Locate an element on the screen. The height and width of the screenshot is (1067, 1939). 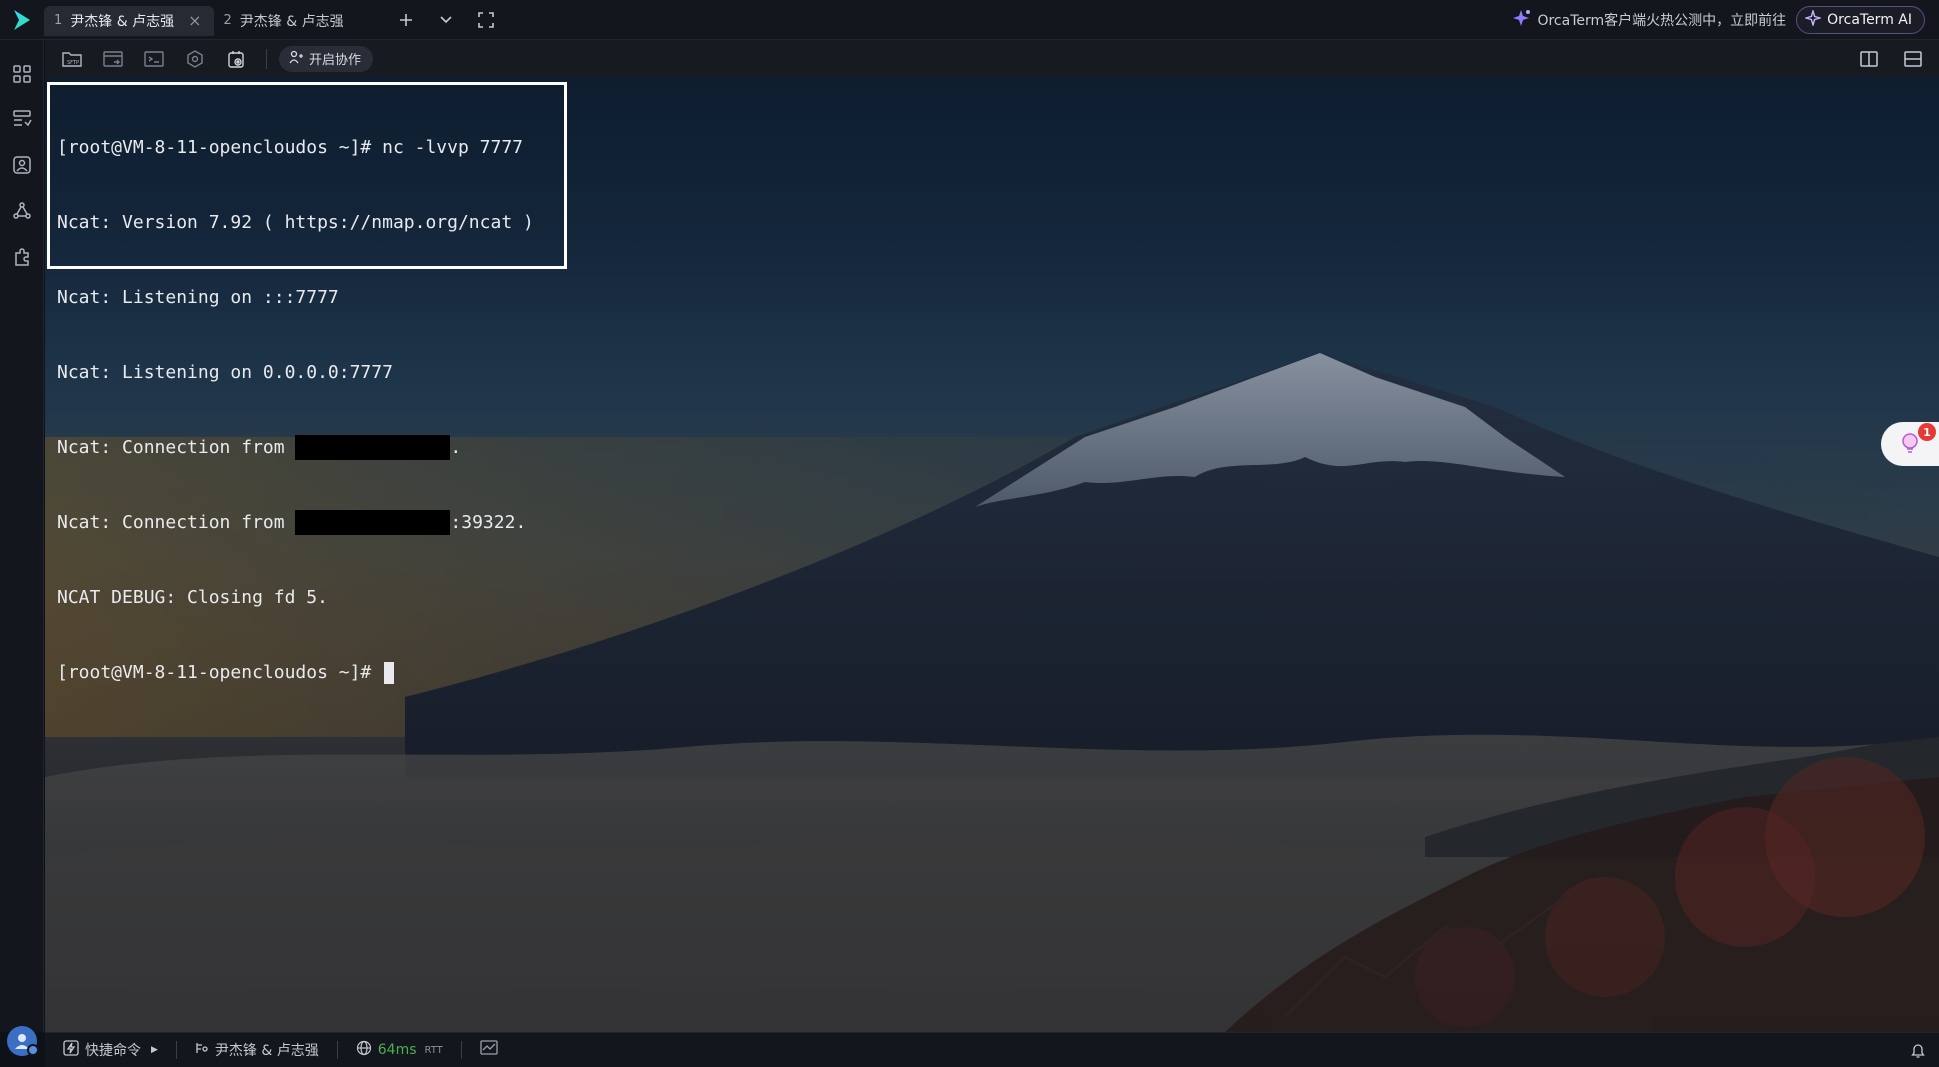
sparkle-icon is located at coordinates (1521, 20).